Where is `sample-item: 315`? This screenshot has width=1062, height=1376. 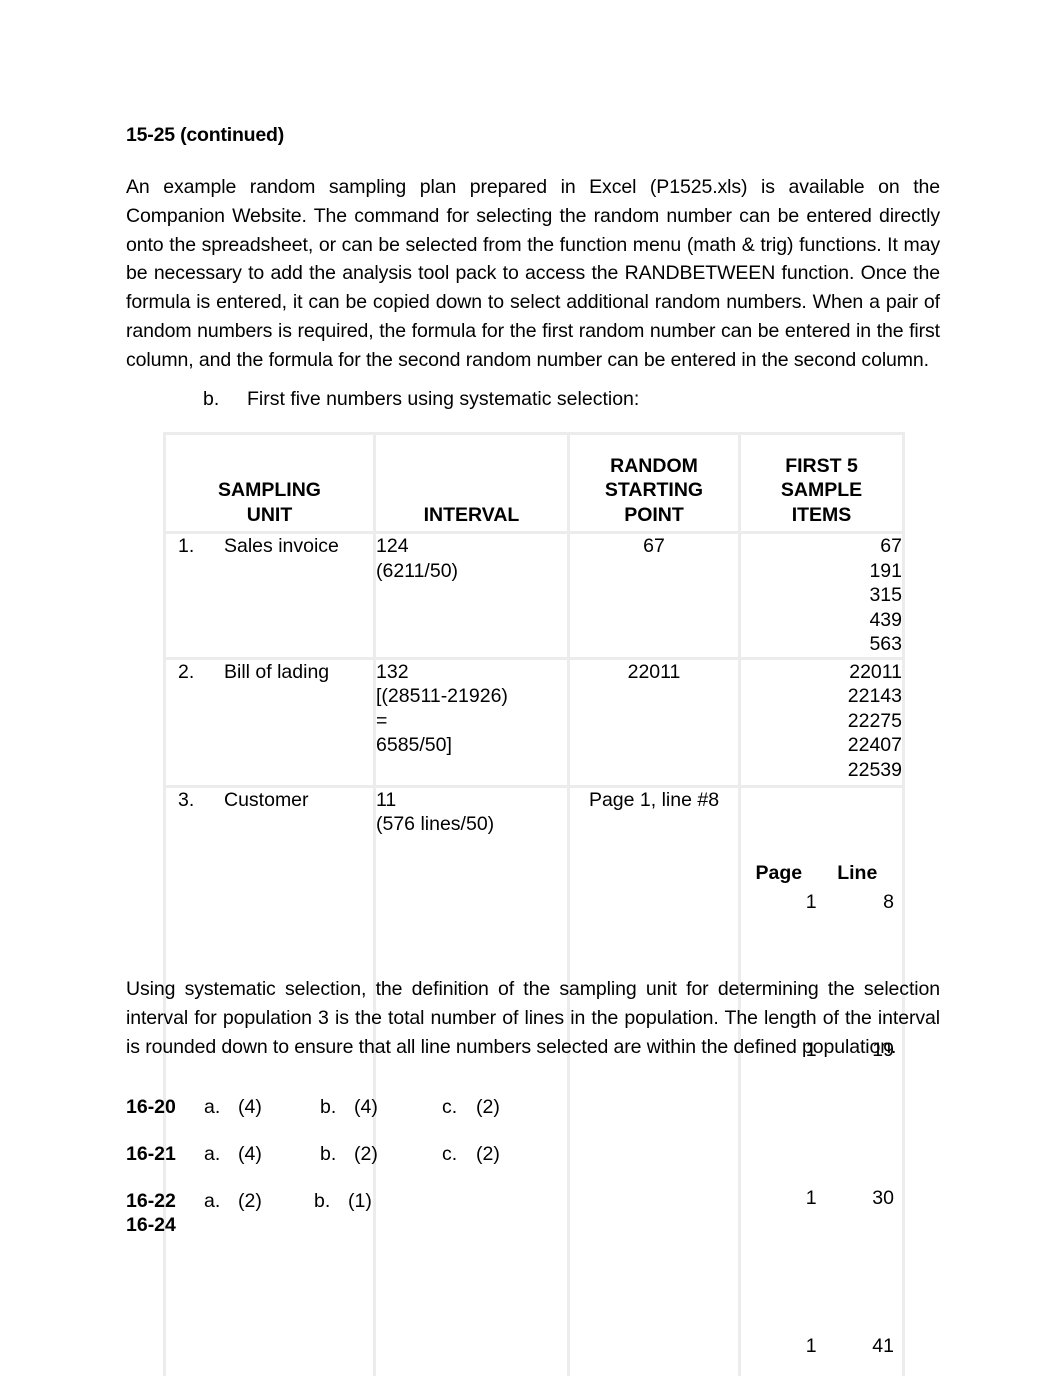 sample-item: 315 is located at coordinates (885, 595).